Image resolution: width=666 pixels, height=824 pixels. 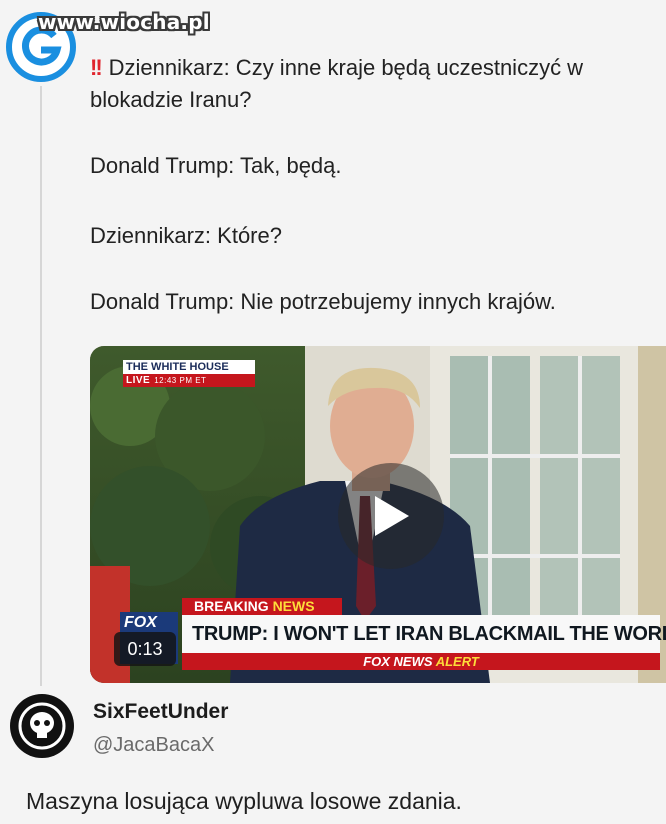 I want to click on thread-connector-line, so click(x=41, y=386).